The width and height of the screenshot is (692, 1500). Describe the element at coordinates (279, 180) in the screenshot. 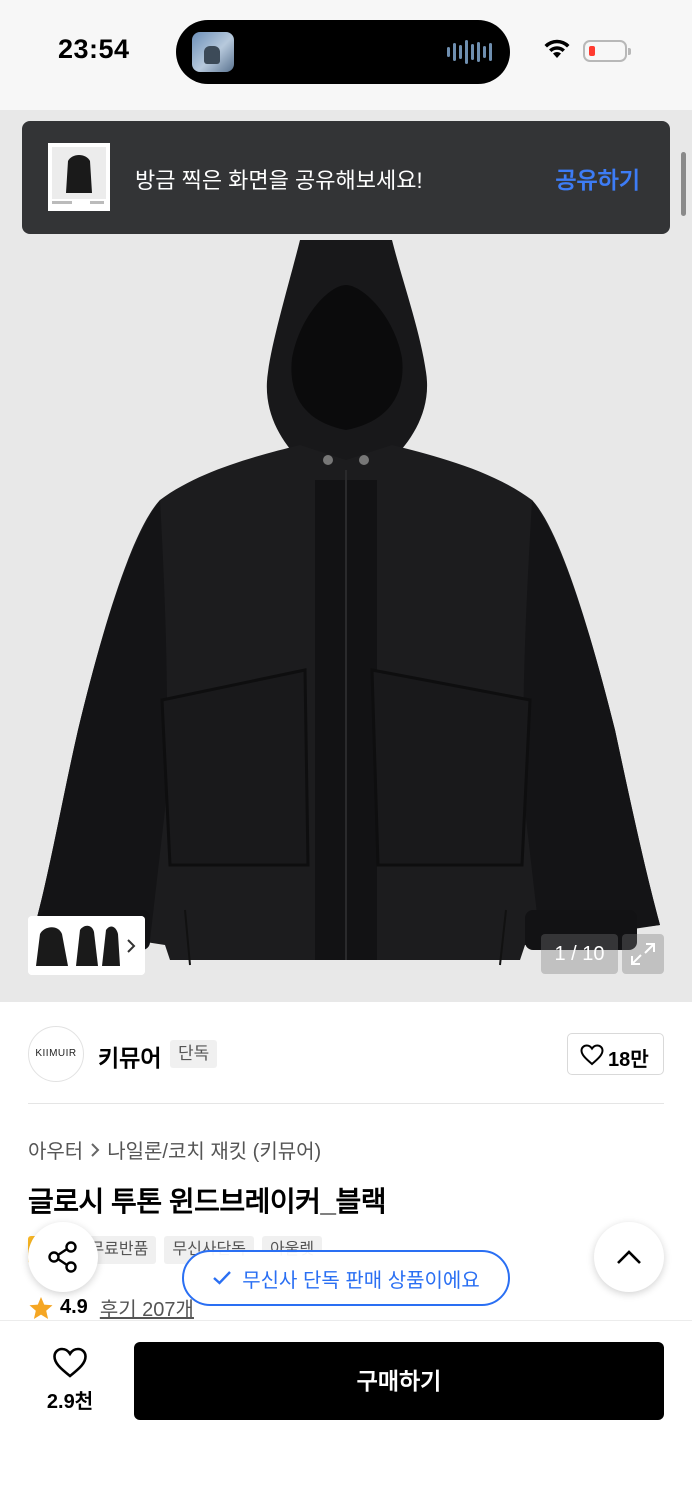

I see `toast-message: 방금 찍은 화면을 공유해보세요!` at that location.